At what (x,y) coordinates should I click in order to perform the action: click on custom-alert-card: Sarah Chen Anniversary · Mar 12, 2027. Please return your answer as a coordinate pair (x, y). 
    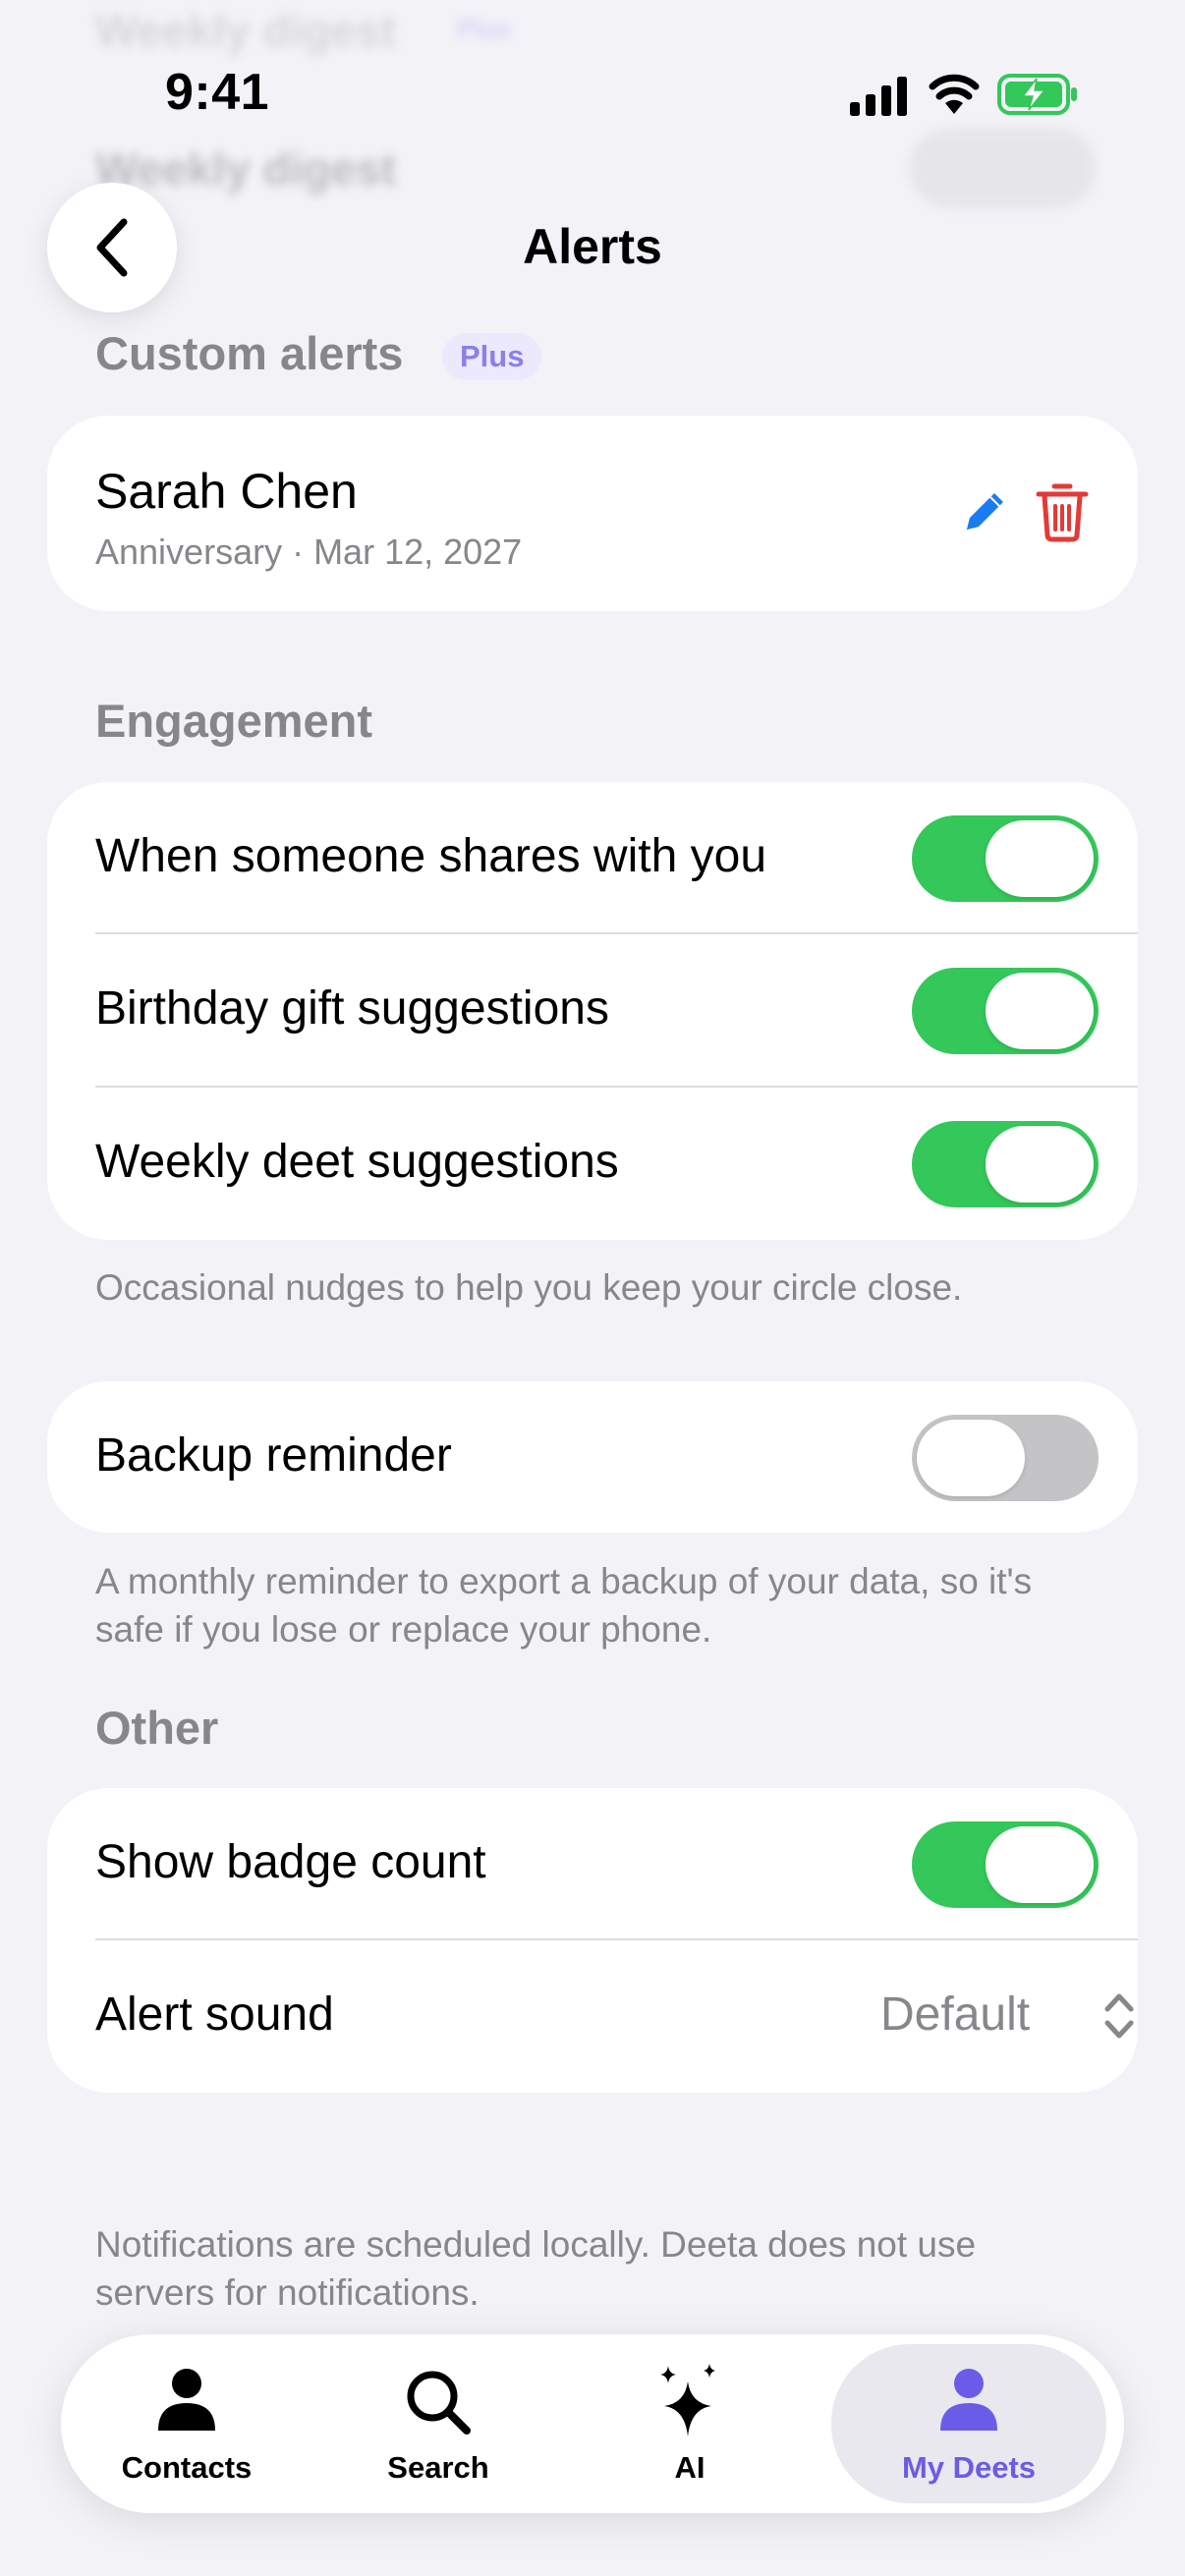
    Looking at the image, I should click on (592, 513).